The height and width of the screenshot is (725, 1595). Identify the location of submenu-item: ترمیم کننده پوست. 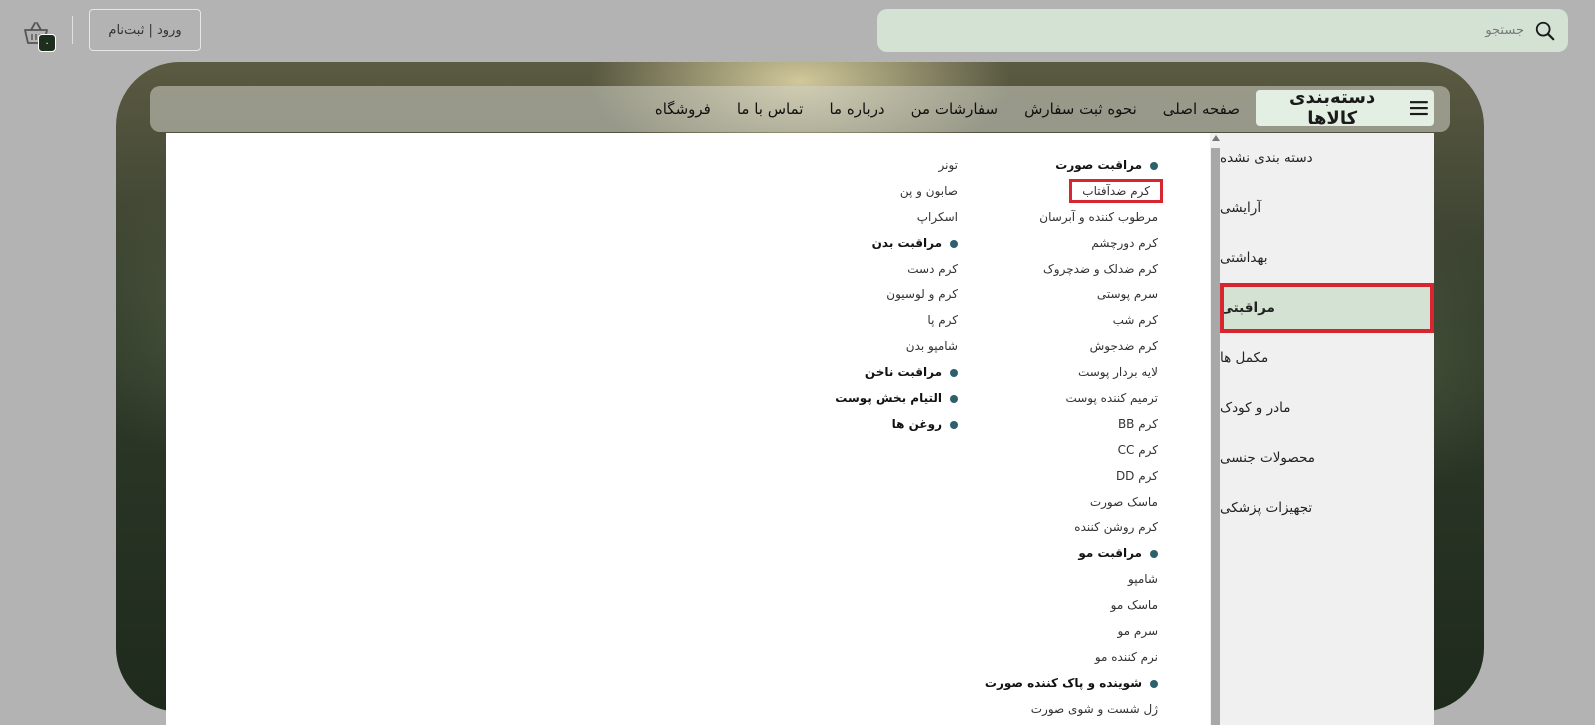
(1058, 399).